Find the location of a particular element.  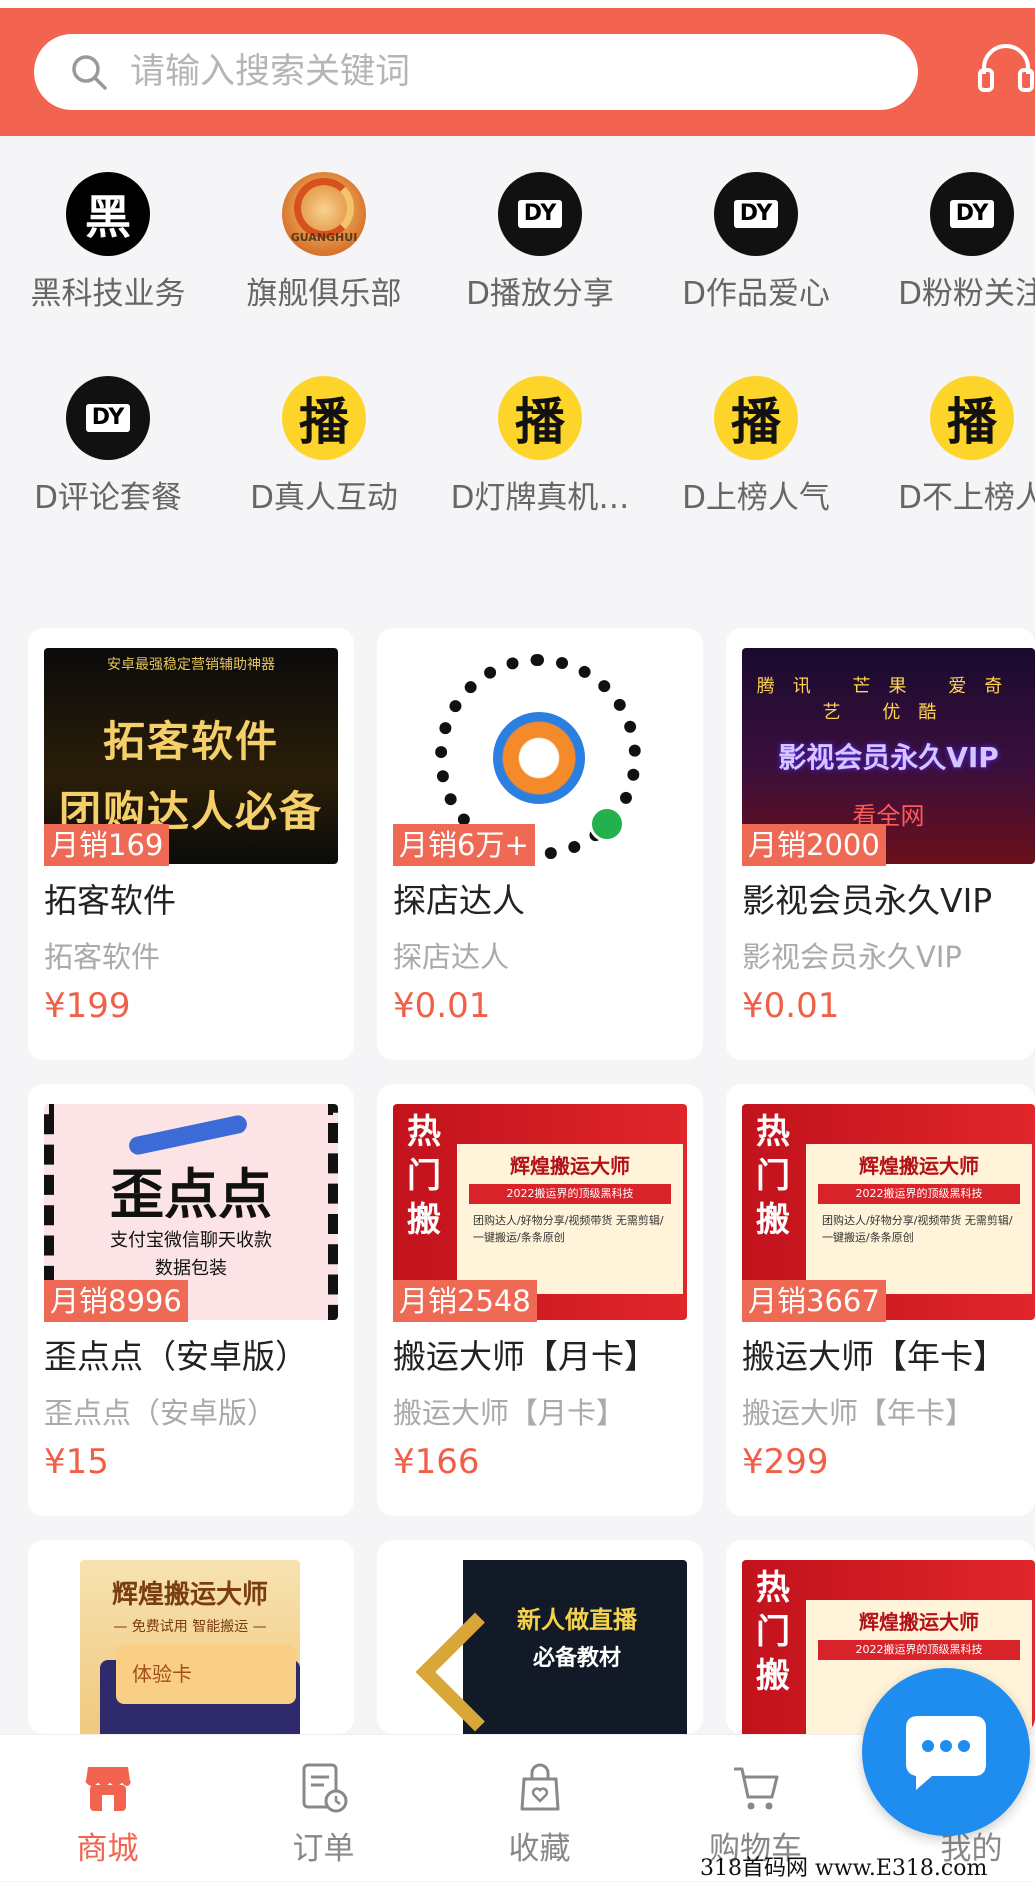

category-item-ranking: 播 D上榜人气 is located at coordinates (756, 435).